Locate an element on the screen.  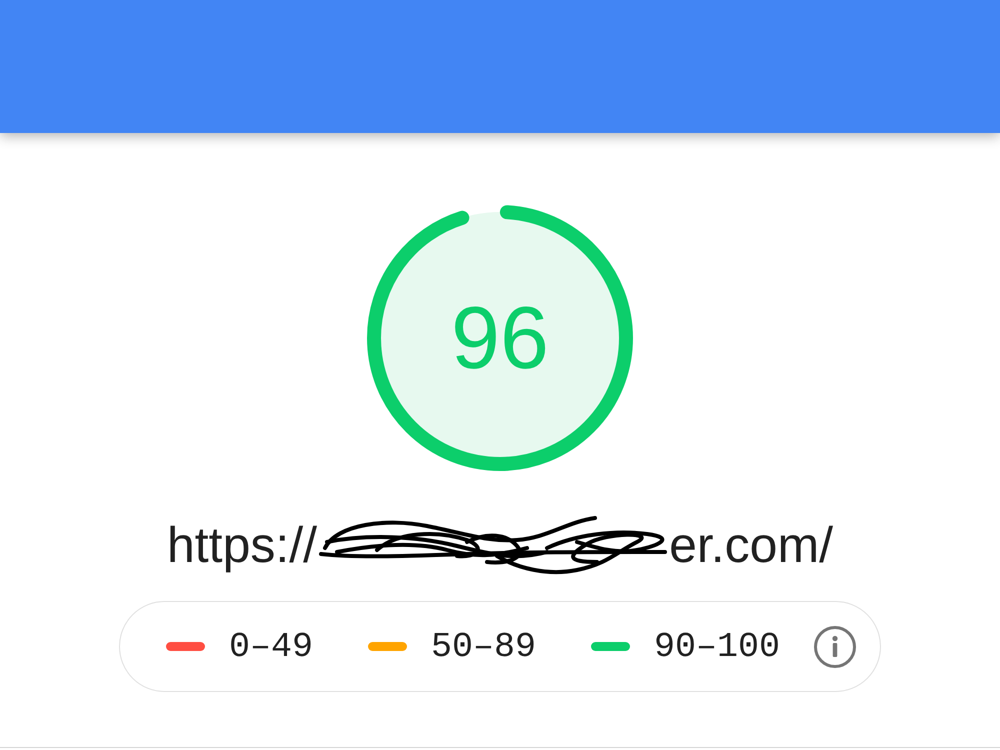
url-text-end: er.com/ is located at coordinates (751, 545).